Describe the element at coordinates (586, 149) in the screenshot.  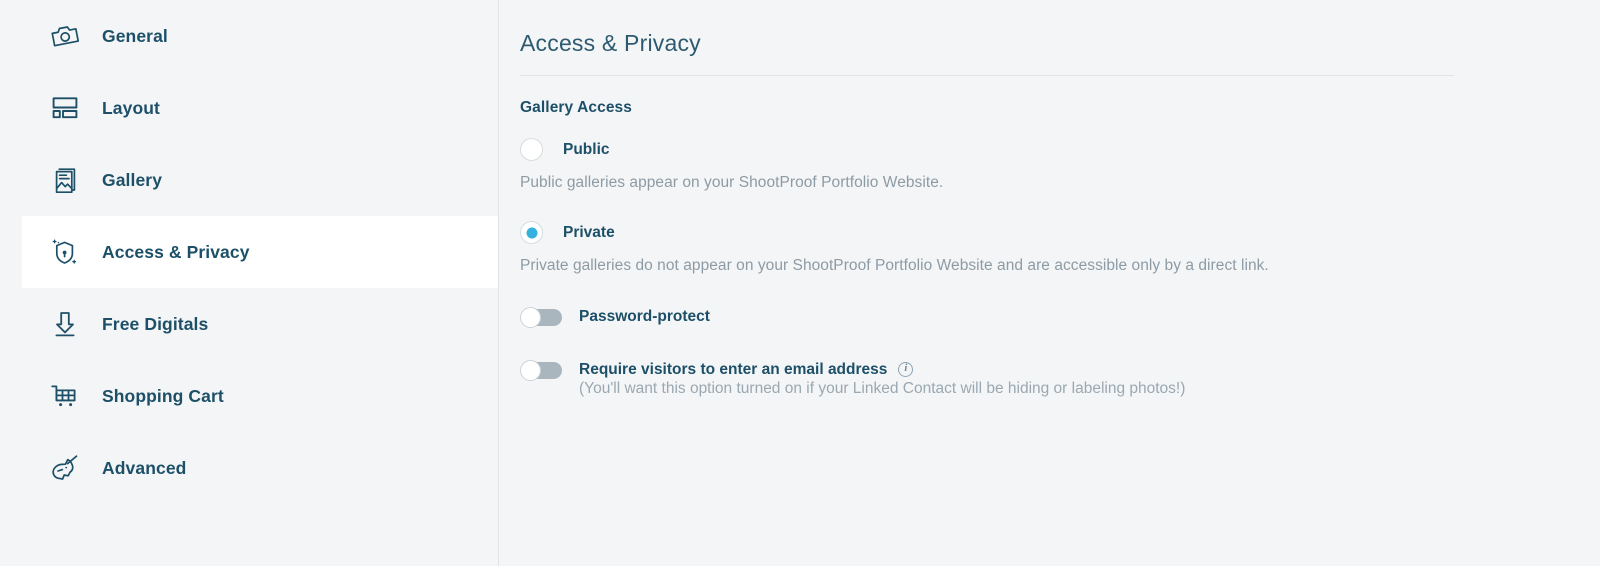
I see `radio-label-public: Public` at that location.